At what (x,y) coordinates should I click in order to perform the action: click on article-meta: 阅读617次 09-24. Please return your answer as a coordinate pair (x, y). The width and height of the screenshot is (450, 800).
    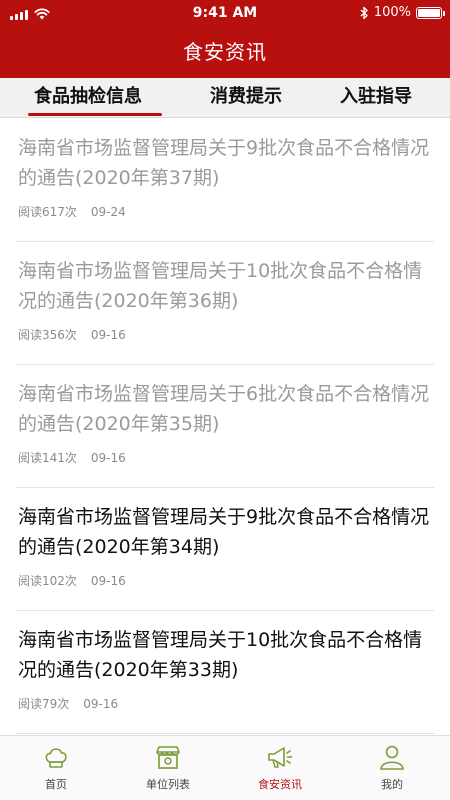
    Looking at the image, I should click on (72, 211).